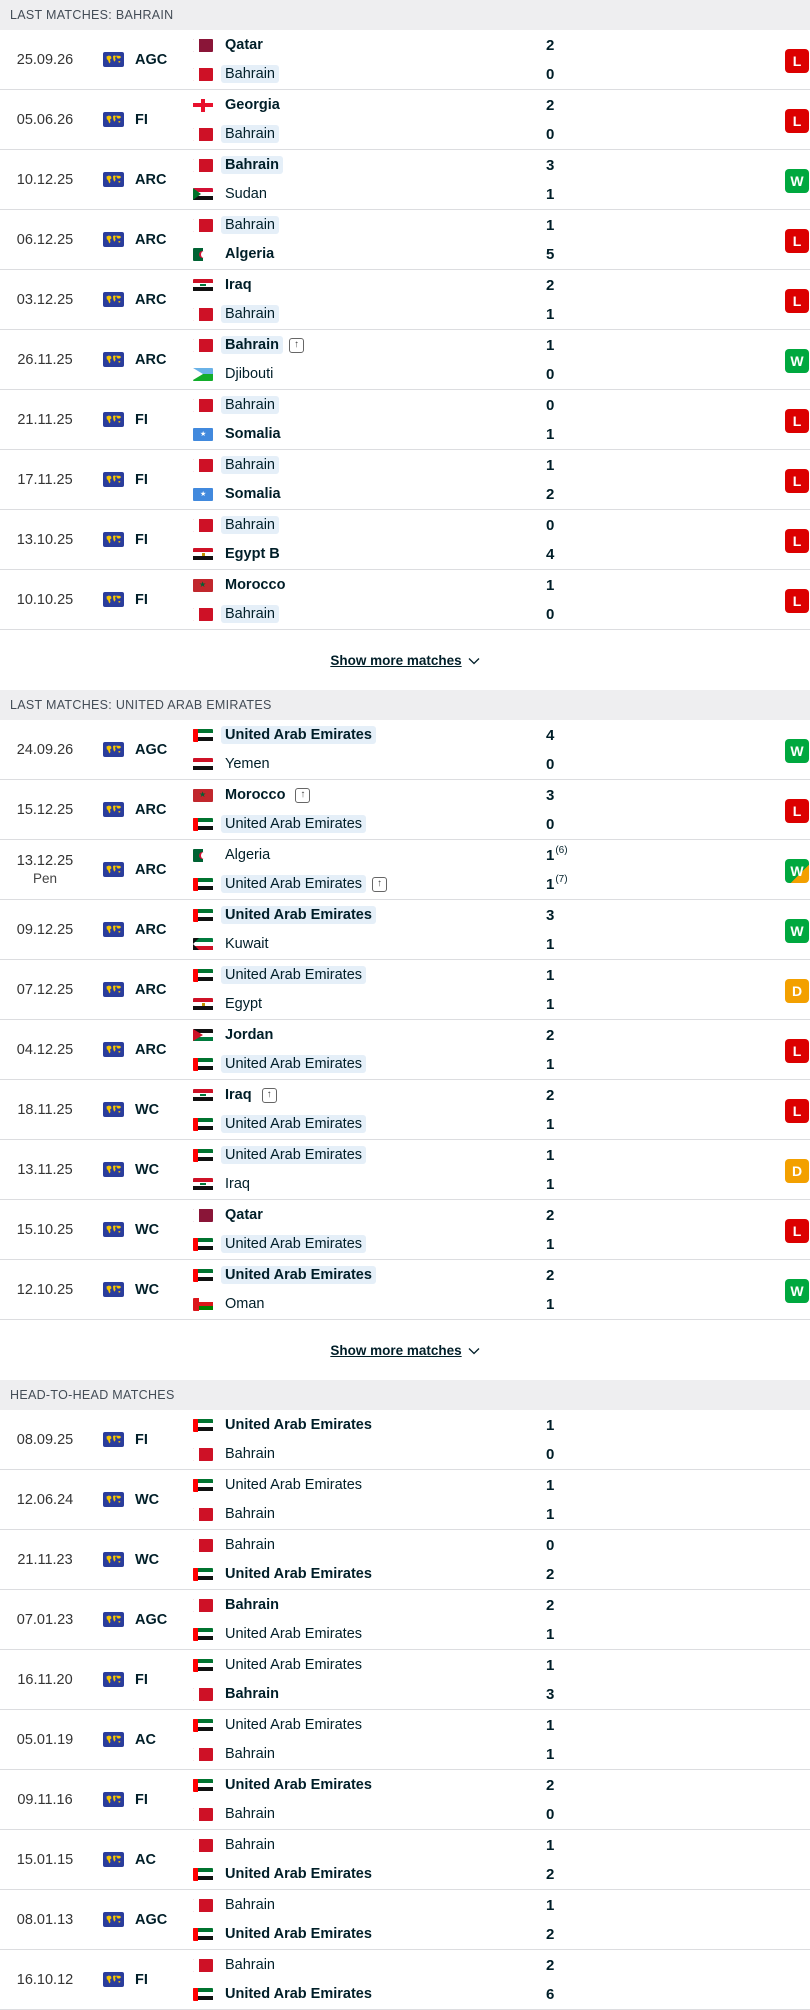  What do you see at coordinates (45, 1499) in the screenshot?
I see `match-date-cell: 12.06.24` at bounding box center [45, 1499].